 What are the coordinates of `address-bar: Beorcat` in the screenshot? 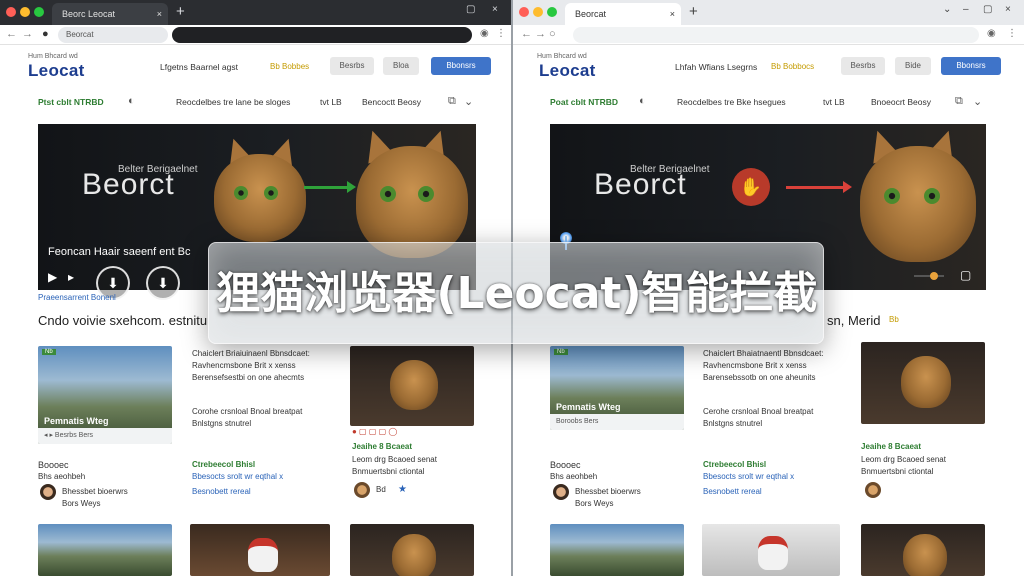 It's located at (113, 35).